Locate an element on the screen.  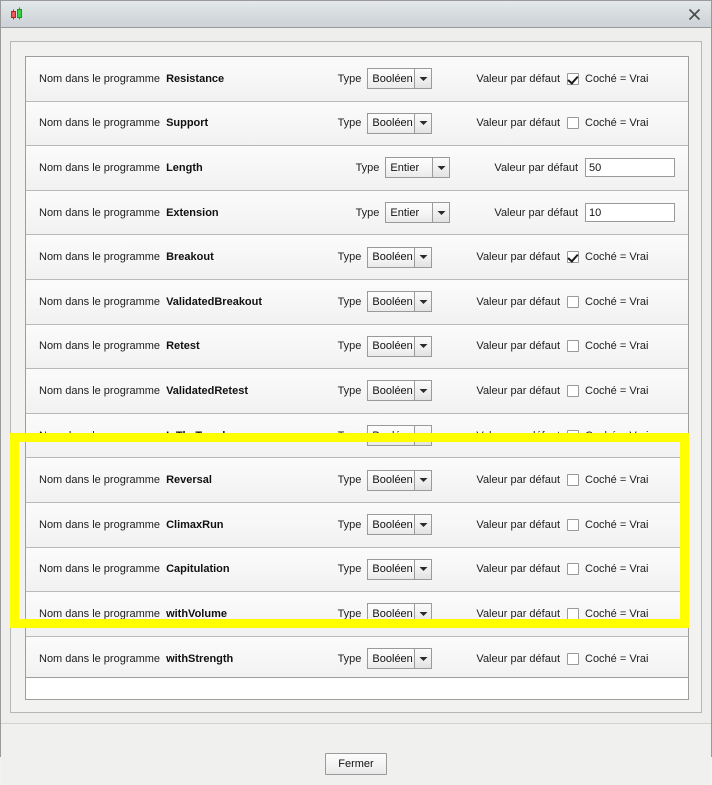
parameter-name-value: Breakout is located at coordinates (190, 257).